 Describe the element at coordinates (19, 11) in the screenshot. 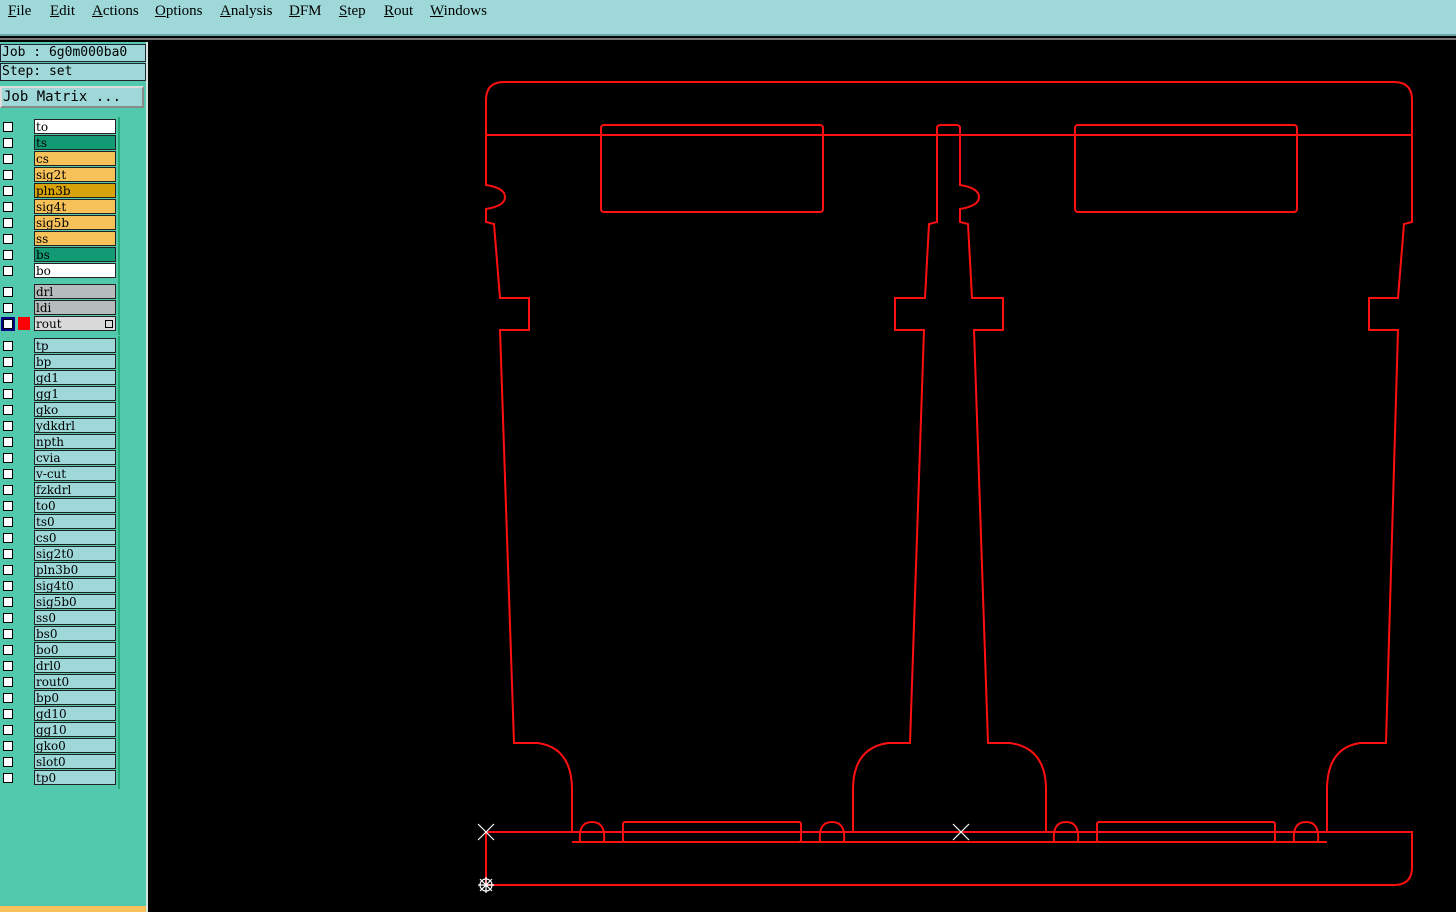

I see `menu-file: File` at that location.